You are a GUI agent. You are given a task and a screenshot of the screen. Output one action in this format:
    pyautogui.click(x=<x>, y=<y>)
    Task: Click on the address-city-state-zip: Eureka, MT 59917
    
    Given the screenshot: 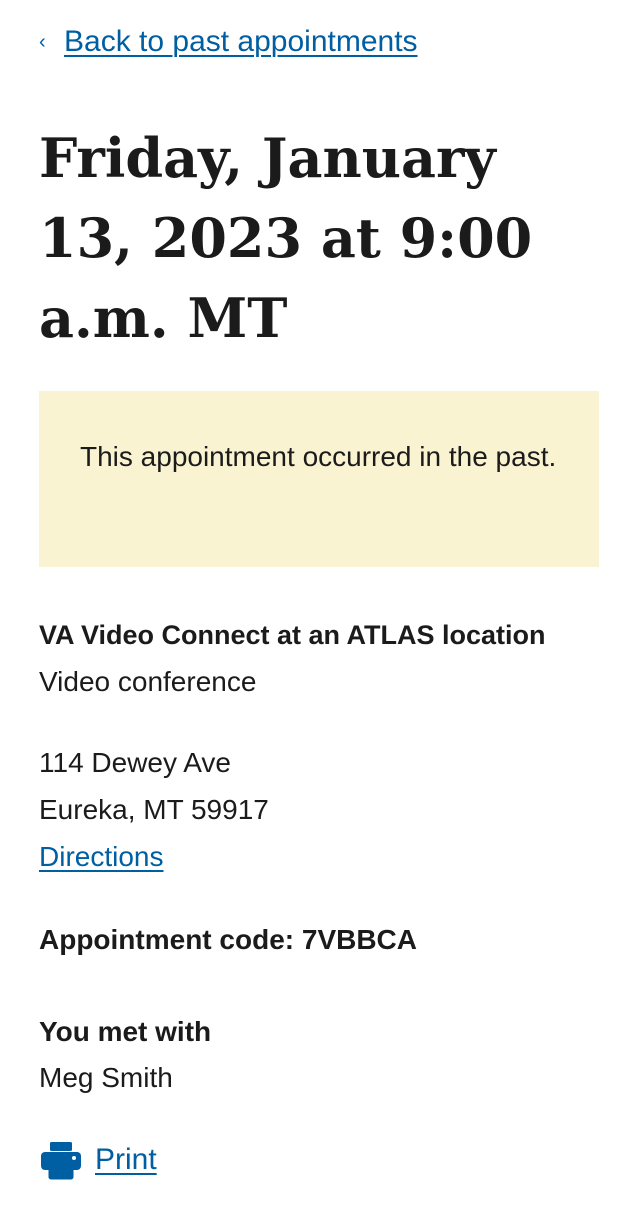 What is the action you would take?
    pyautogui.click(x=154, y=809)
    